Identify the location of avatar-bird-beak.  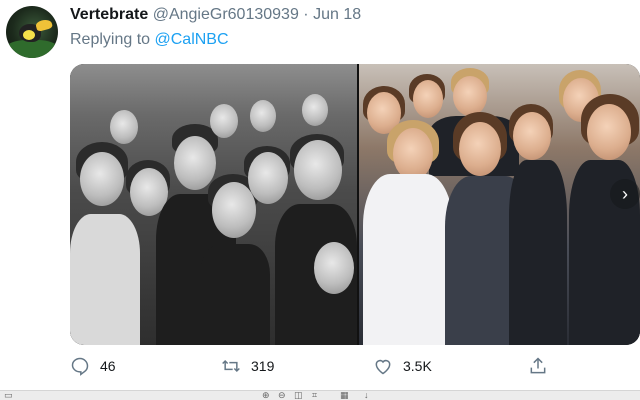
(44, 25).